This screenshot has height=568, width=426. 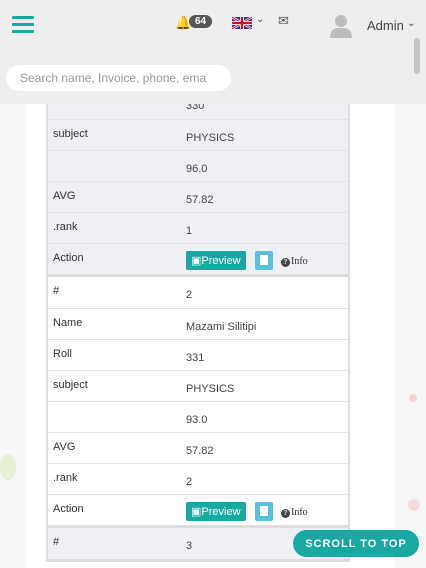 I want to click on user-avatar-icon, so click(x=341, y=26).